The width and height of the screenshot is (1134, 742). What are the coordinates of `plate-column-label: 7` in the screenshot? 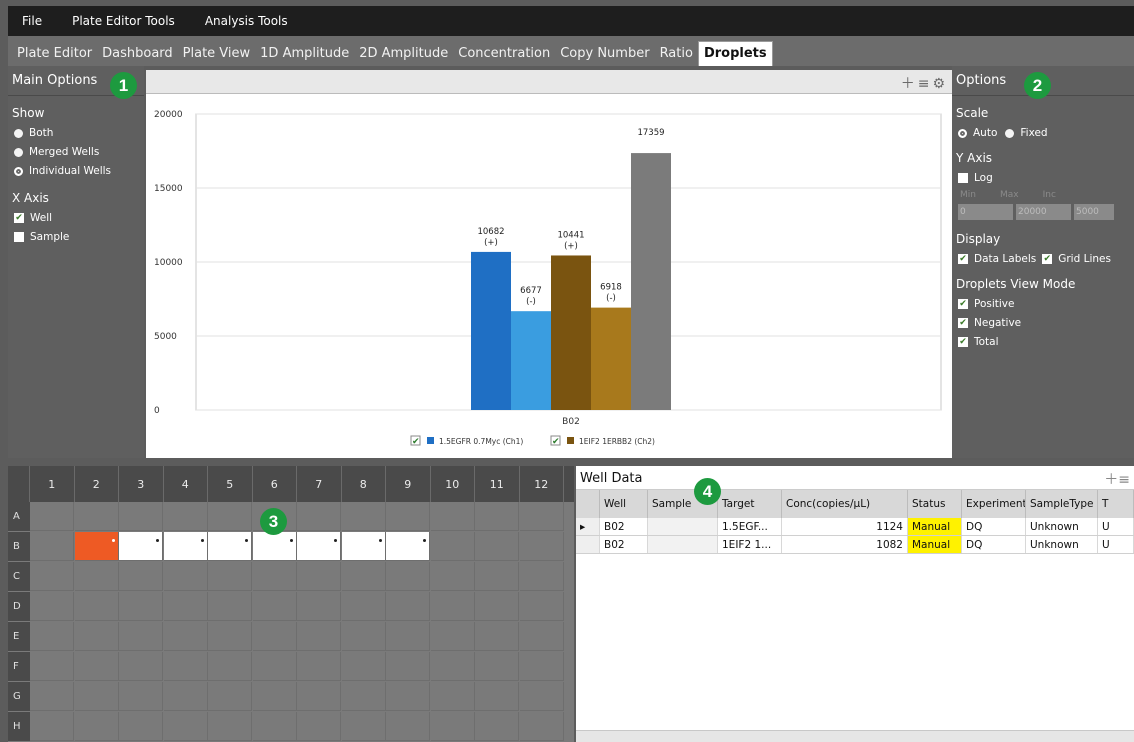 It's located at (319, 484).